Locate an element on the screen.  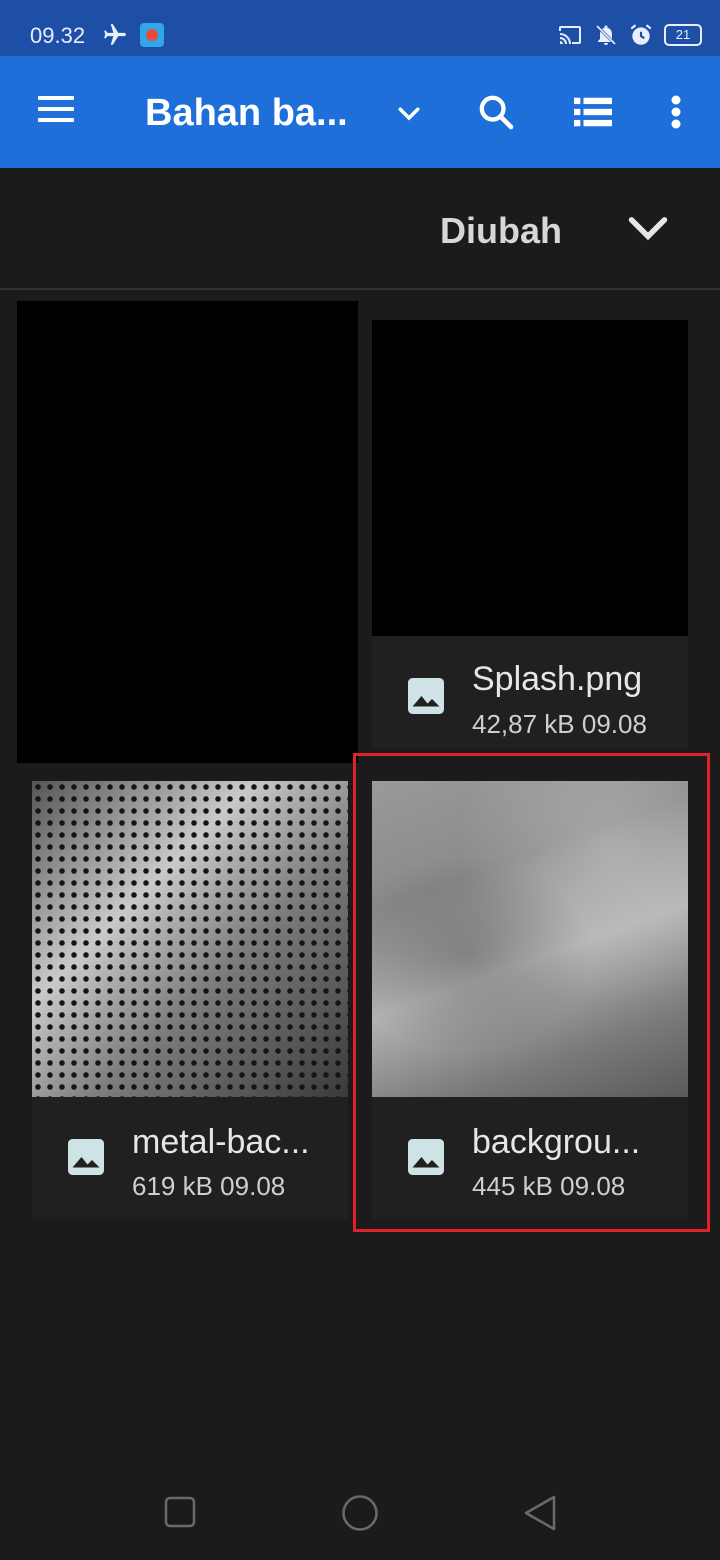
menu-button is located at coordinates (56, 110).